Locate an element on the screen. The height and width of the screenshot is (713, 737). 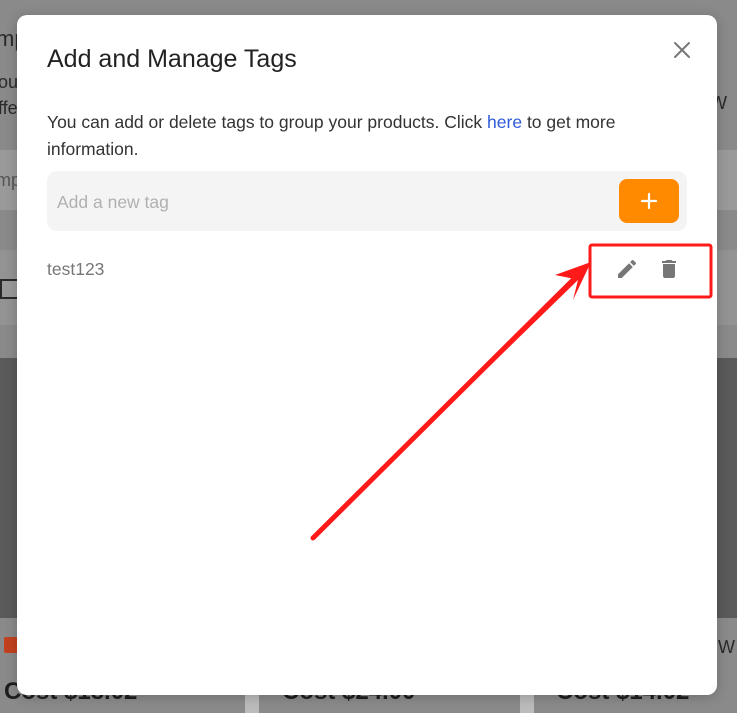
edit-tag-button is located at coordinates (627, 269).